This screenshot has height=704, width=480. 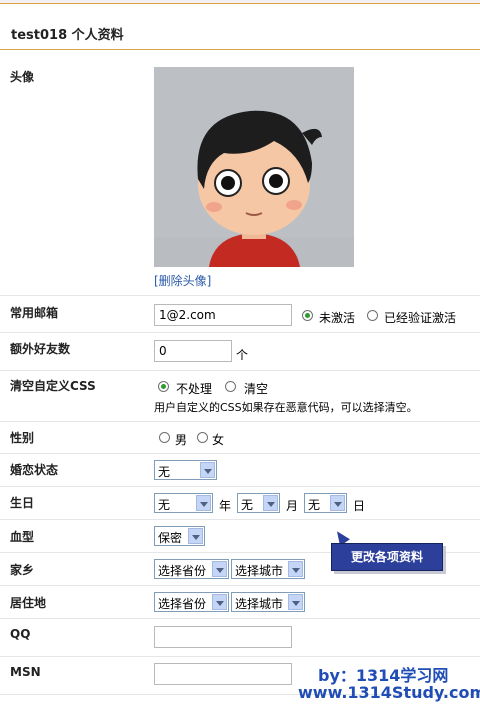 I want to click on hometown-city-select: 选择城市, so click(x=268, y=569).